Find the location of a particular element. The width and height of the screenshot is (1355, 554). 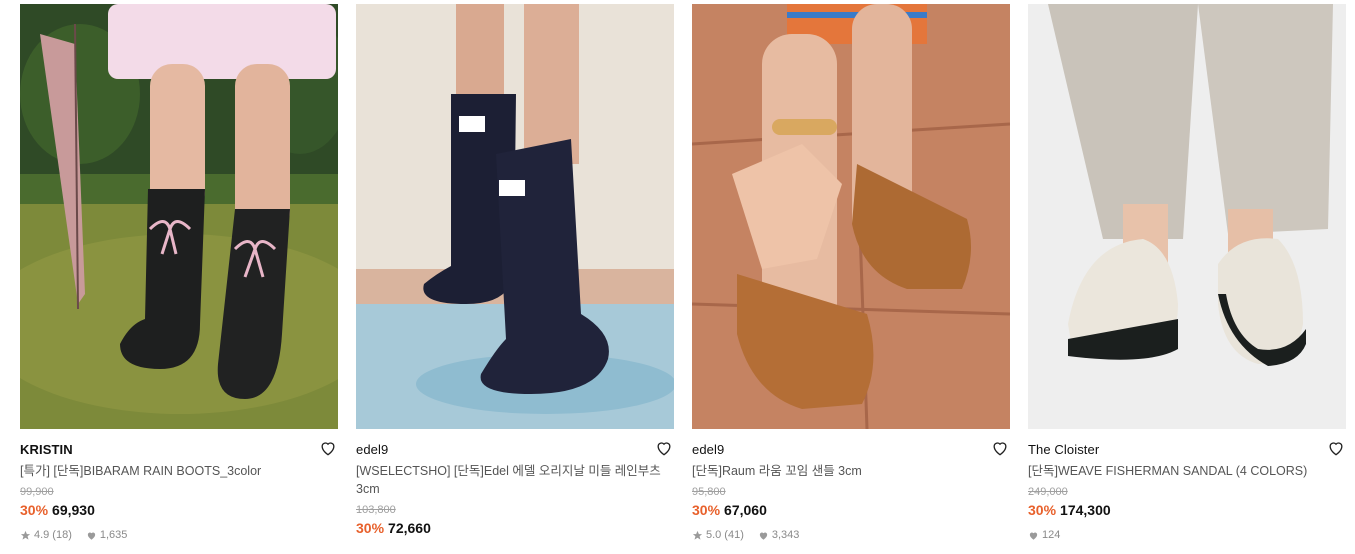

like-count: 124 is located at coordinates (1051, 535).